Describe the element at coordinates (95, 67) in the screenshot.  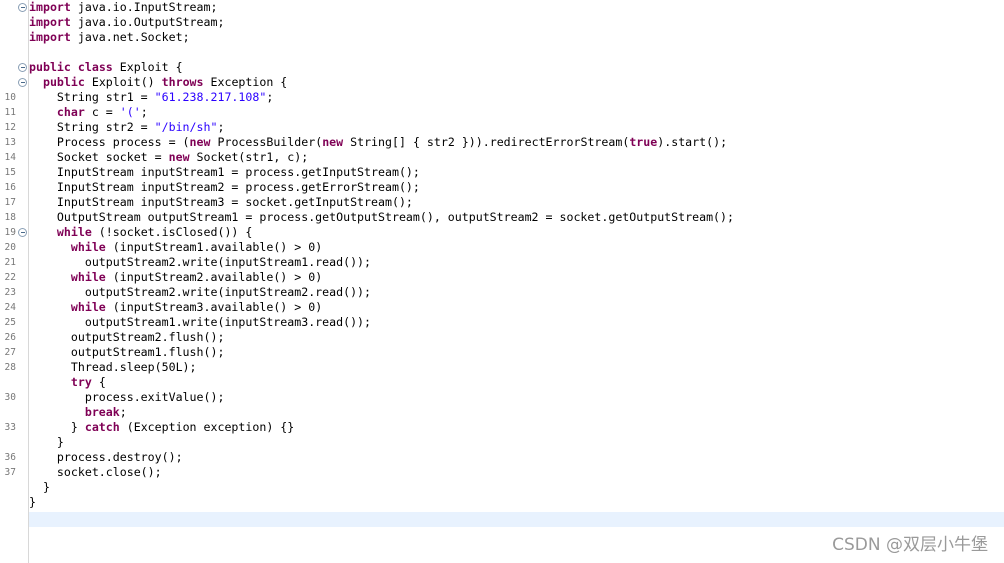
I see `code-keyword: class` at that location.